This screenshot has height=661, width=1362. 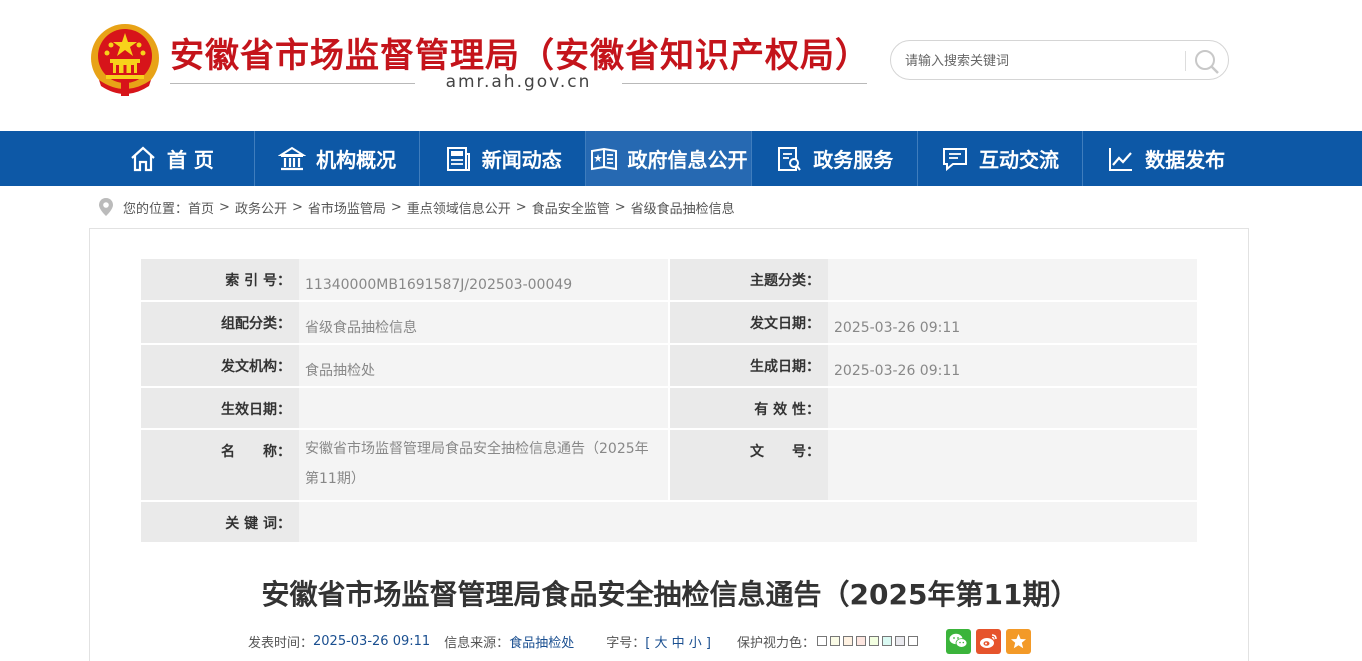 I want to click on site-domain: amr.ah.gov.cn, so click(x=518, y=82).